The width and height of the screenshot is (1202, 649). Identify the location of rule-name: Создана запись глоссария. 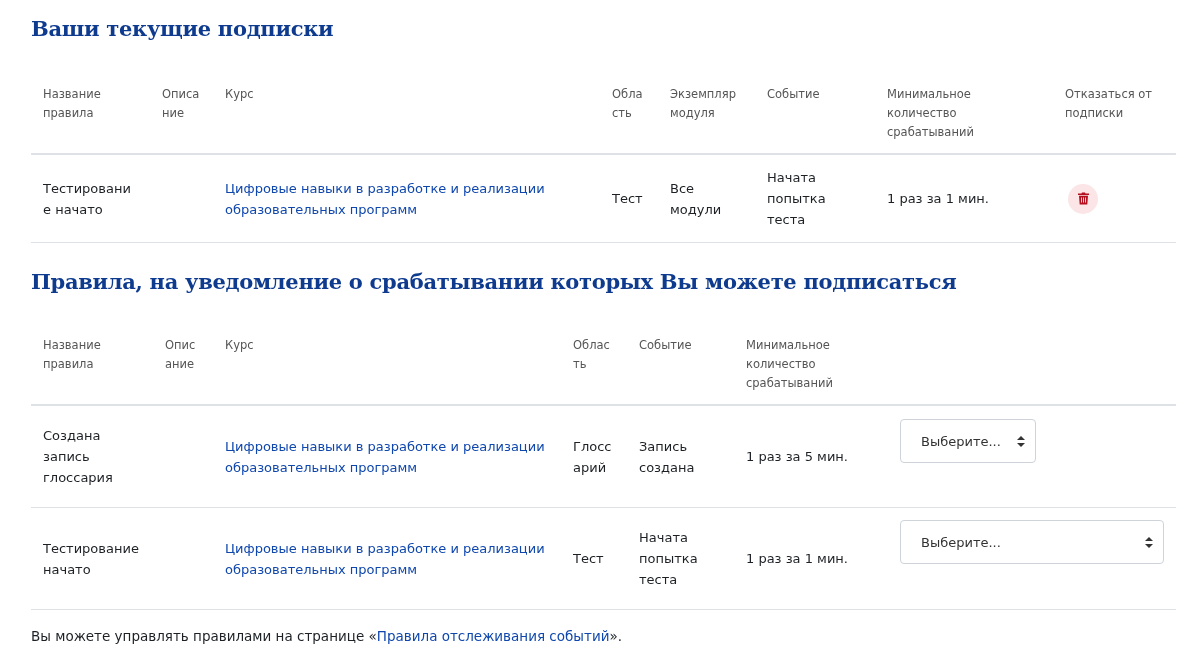
(78, 456).